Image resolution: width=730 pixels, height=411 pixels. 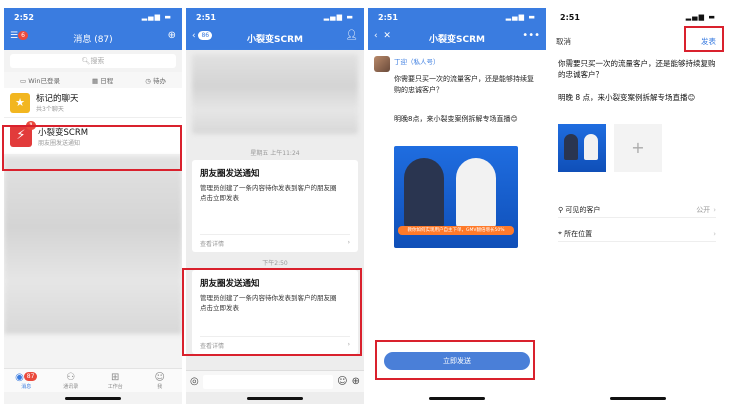 What do you see at coordinates (115, 377) in the screenshot?
I see `workbench-icon: ⊞` at bounding box center [115, 377].